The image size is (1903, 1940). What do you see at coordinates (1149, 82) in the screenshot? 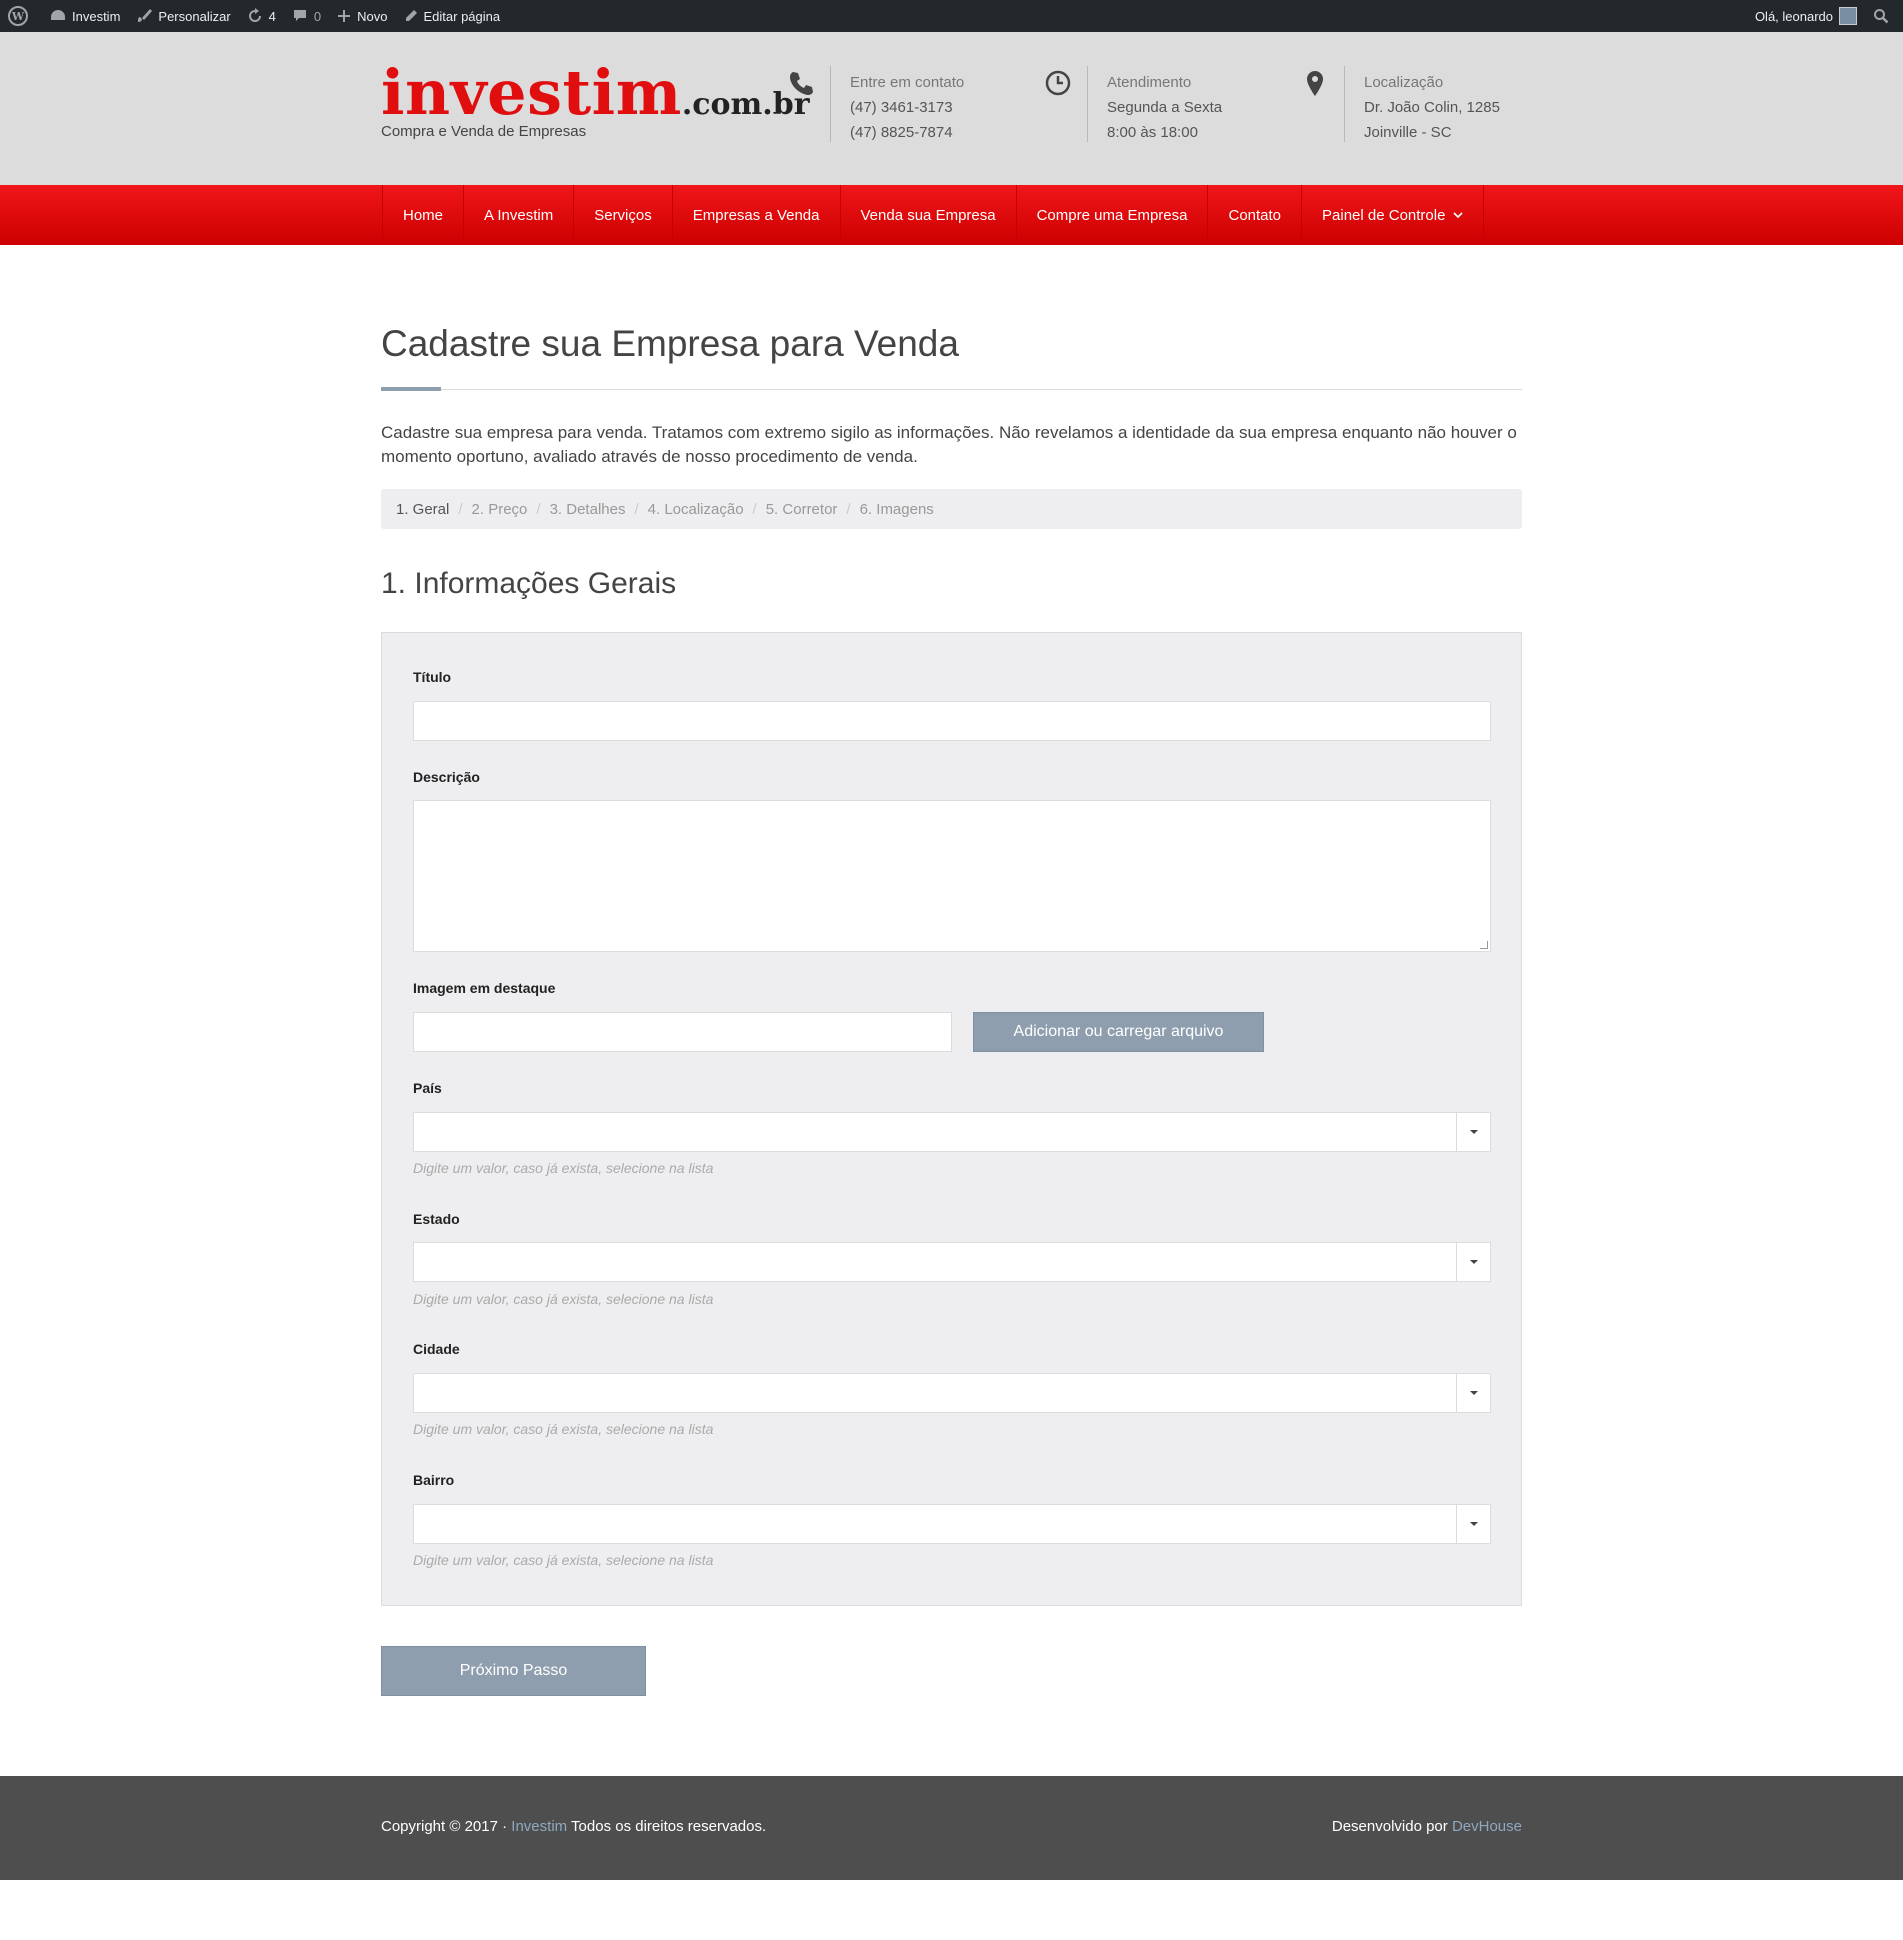
I see `hours-label: Atendimento` at bounding box center [1149, 82].